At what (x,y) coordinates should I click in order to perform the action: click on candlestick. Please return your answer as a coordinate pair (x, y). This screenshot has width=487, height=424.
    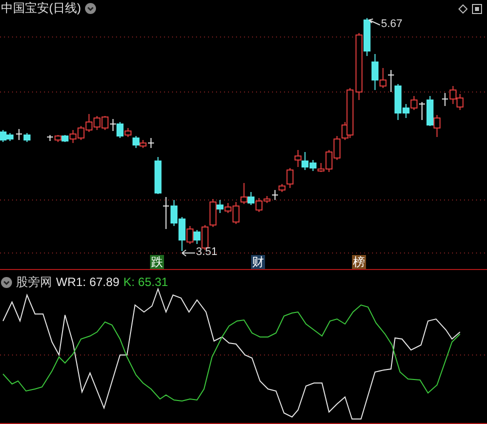
    Looking at the image, I should click on (158, 175).